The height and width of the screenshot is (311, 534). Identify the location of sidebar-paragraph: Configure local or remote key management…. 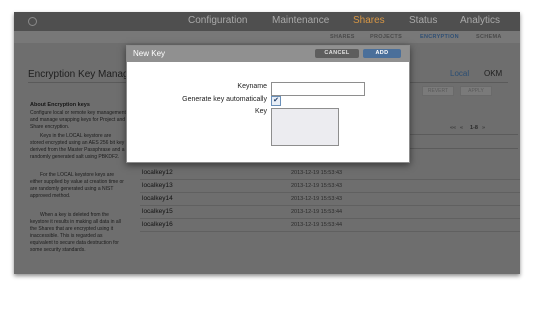
(78, 120).